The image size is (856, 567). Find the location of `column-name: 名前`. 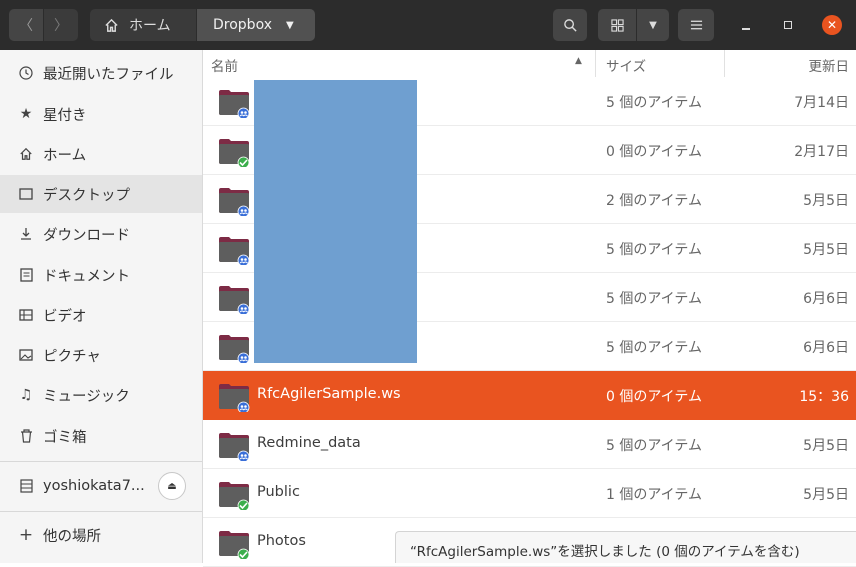

column-name: 名前 is located at coordinates (224, 65).